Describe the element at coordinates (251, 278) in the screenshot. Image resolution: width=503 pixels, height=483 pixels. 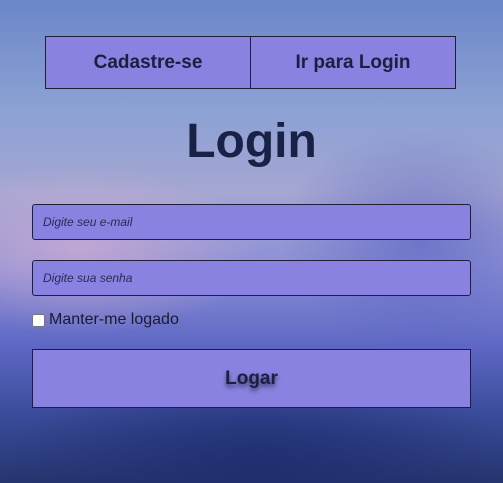
I see `password-field` at that location.